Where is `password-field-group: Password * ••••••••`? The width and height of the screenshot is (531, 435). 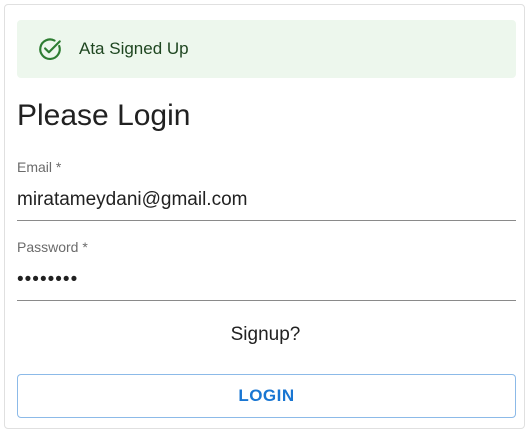
password-field-group: Password * •••••••• is located at coordinates (266, 270).